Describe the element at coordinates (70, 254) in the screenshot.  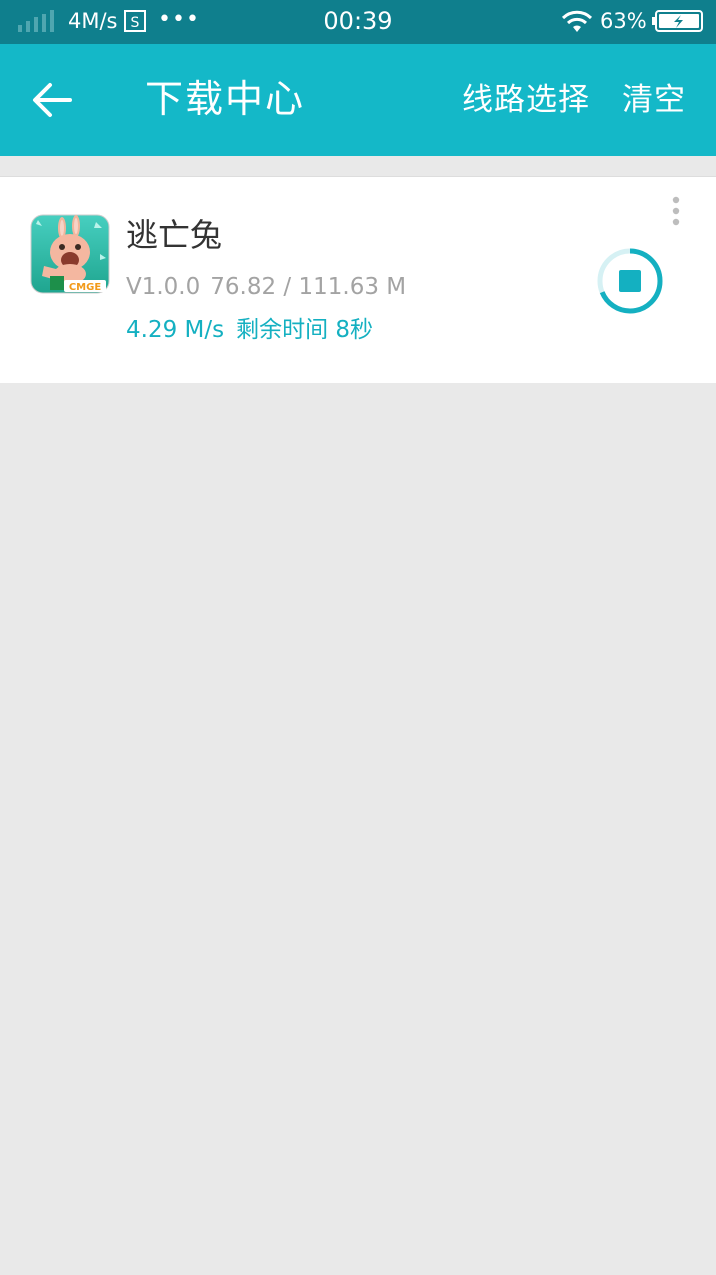
I see `app-icon: CMGE` at that location.